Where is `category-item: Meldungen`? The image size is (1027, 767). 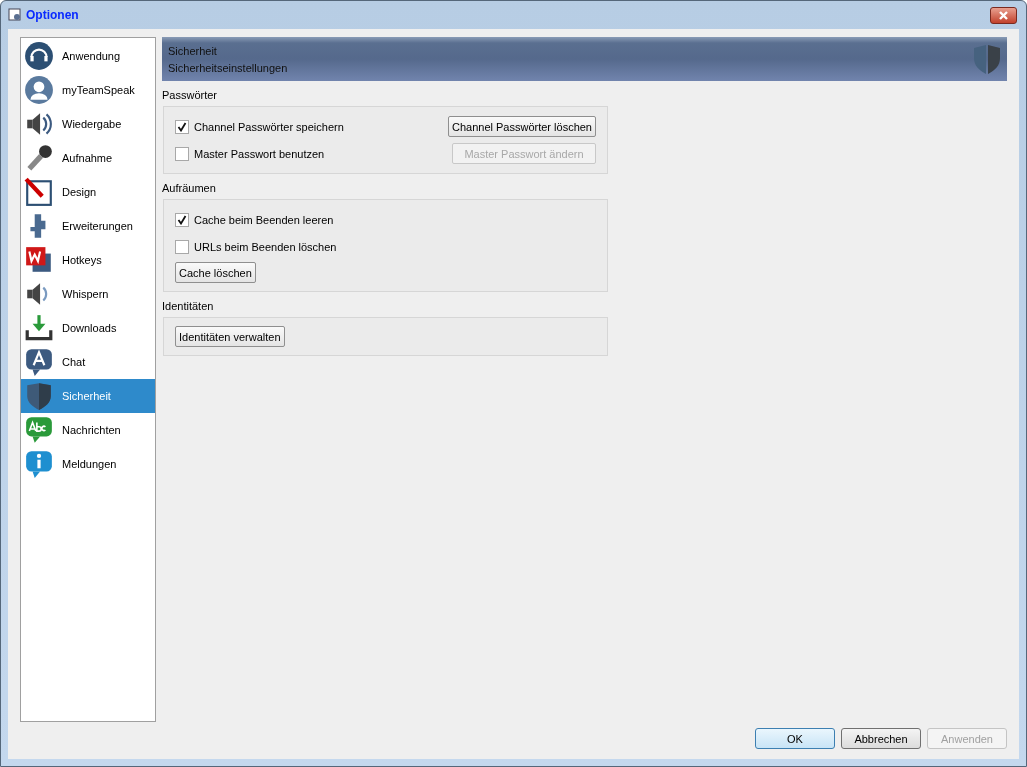 category-item: Meldungen is located at coordinates (88, 464).